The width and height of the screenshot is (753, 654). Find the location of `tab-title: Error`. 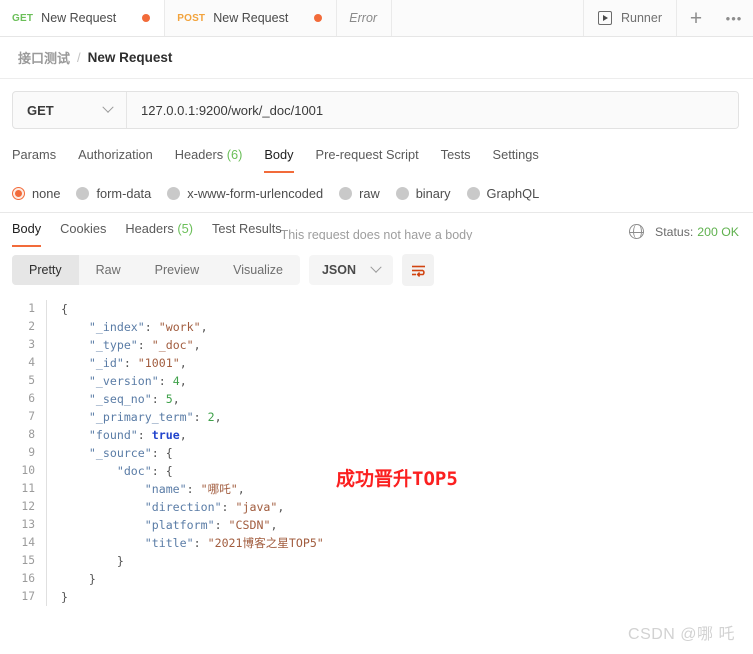

tab-title: Error is located at coordinates (363, 18).